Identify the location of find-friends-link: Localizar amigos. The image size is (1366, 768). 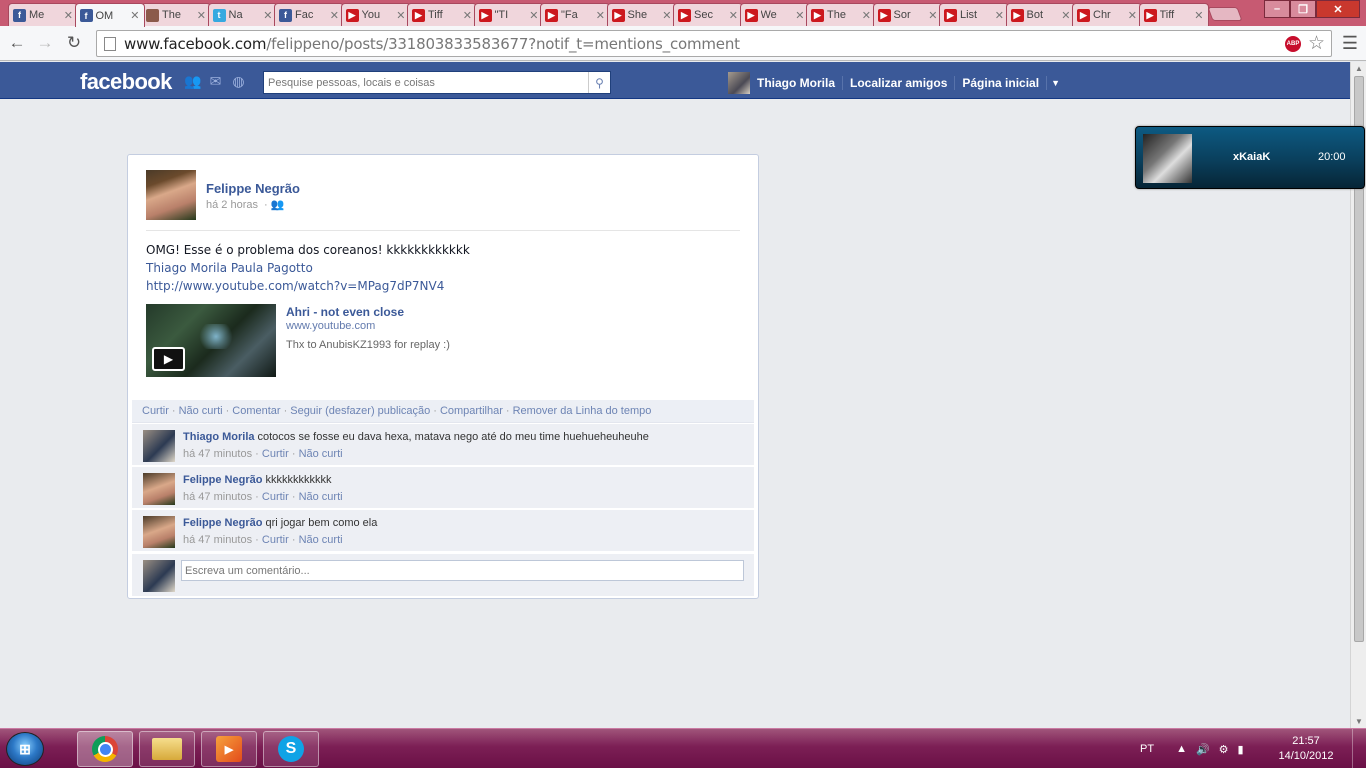
(899, 83).